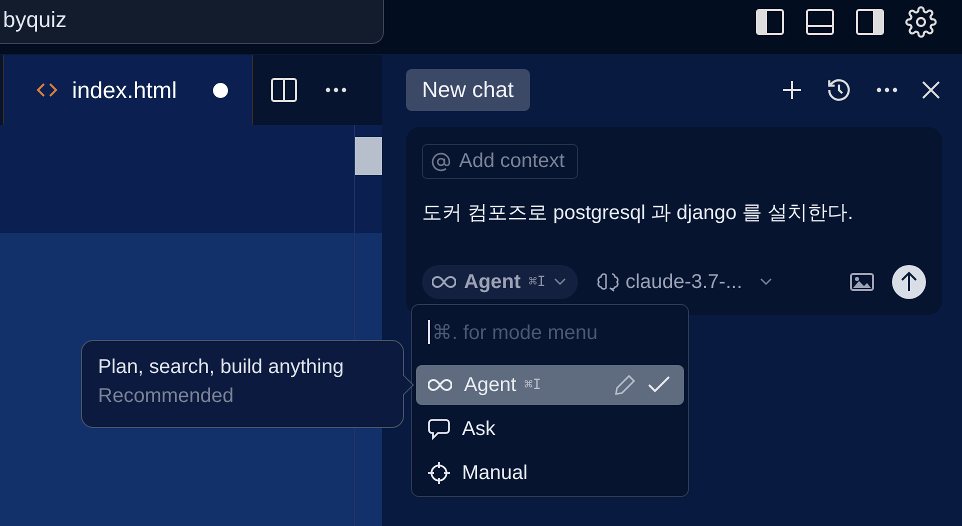 The width and height of the screenshot is (962, 526). I want to click on chat-input-text: 도커 컴포즈로 postgresql 과 django 를 설치한다., so click(674, 212).